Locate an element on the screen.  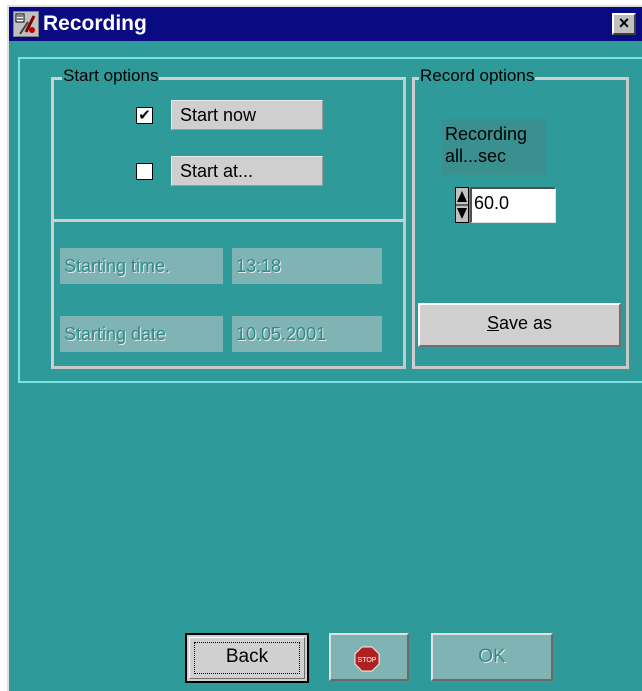
save-as-label: ave as is located at coordinates (525, 323).